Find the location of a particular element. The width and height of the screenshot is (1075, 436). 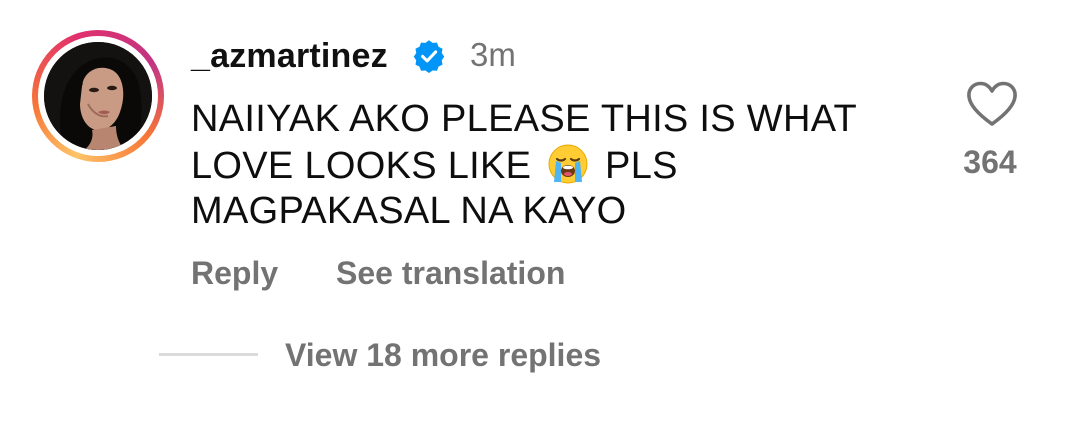

view-replies-button: View 18 more replies is located at coordinates (443, 355).